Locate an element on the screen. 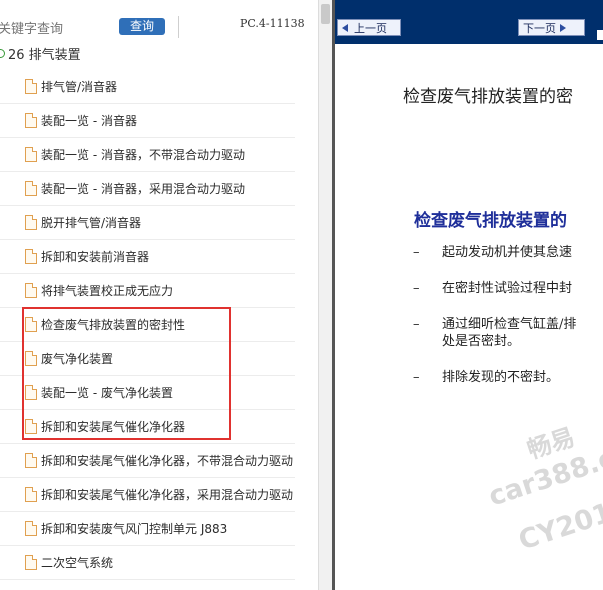 This screenshot has height=590, width=603. tree-item: 装配一览 - 消音器，采用混合动力驱动 is located at coordinates (147, 189).